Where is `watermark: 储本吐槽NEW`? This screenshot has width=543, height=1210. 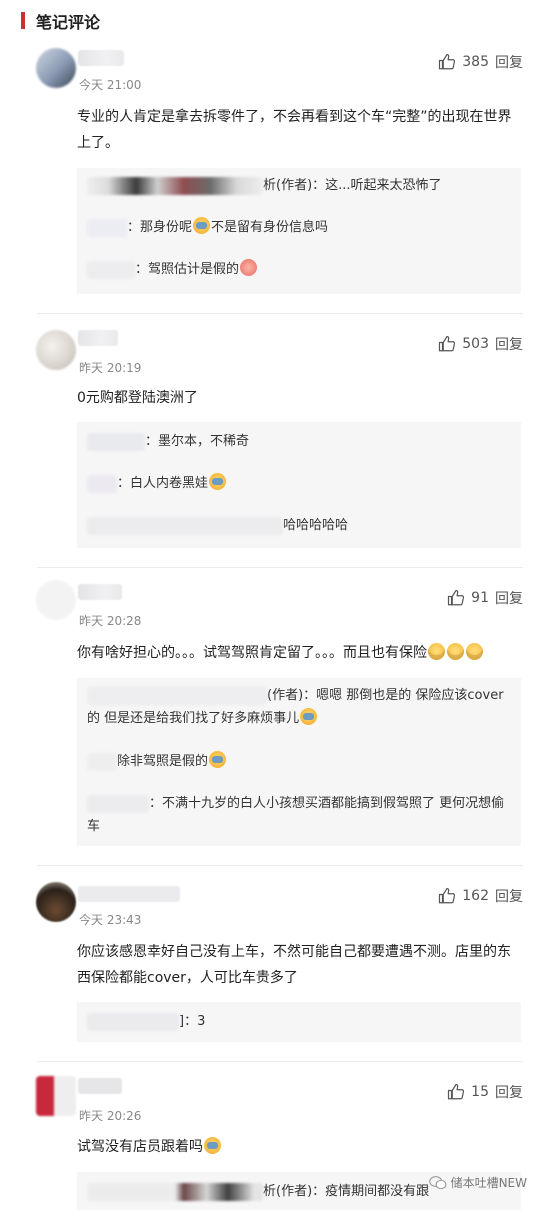
watermark: 储本吐槽NEW is located at coordinates (477, 1182).